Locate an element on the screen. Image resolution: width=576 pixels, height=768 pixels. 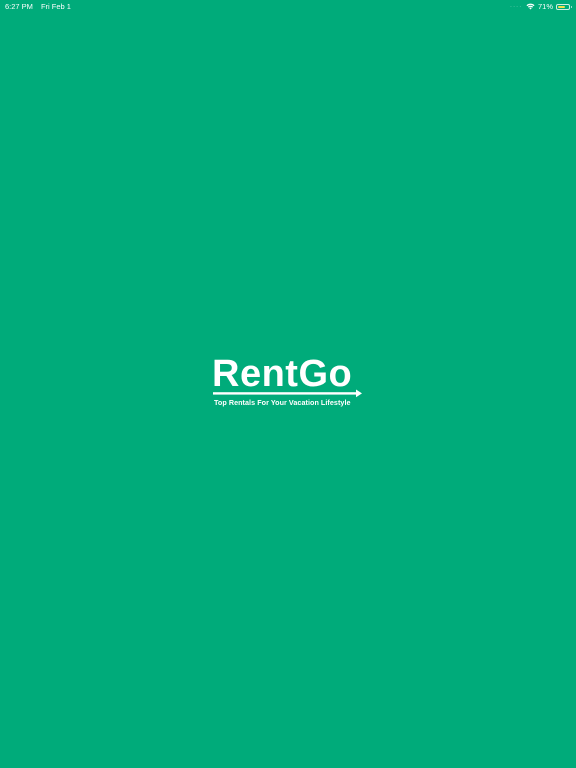
logo-wordmark: RentGo is located at coordinates (282, 374).